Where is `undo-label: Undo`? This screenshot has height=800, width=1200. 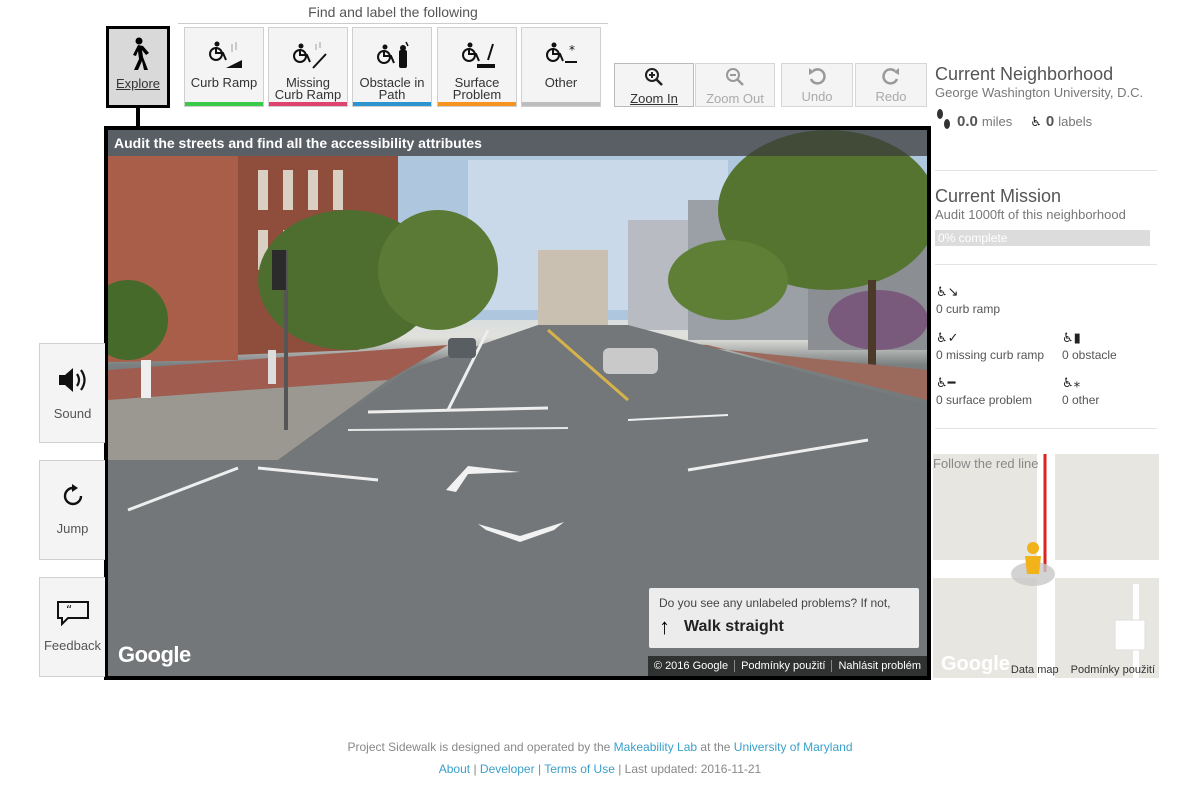 undo-label: Undo is located at coordinates (817, 96).